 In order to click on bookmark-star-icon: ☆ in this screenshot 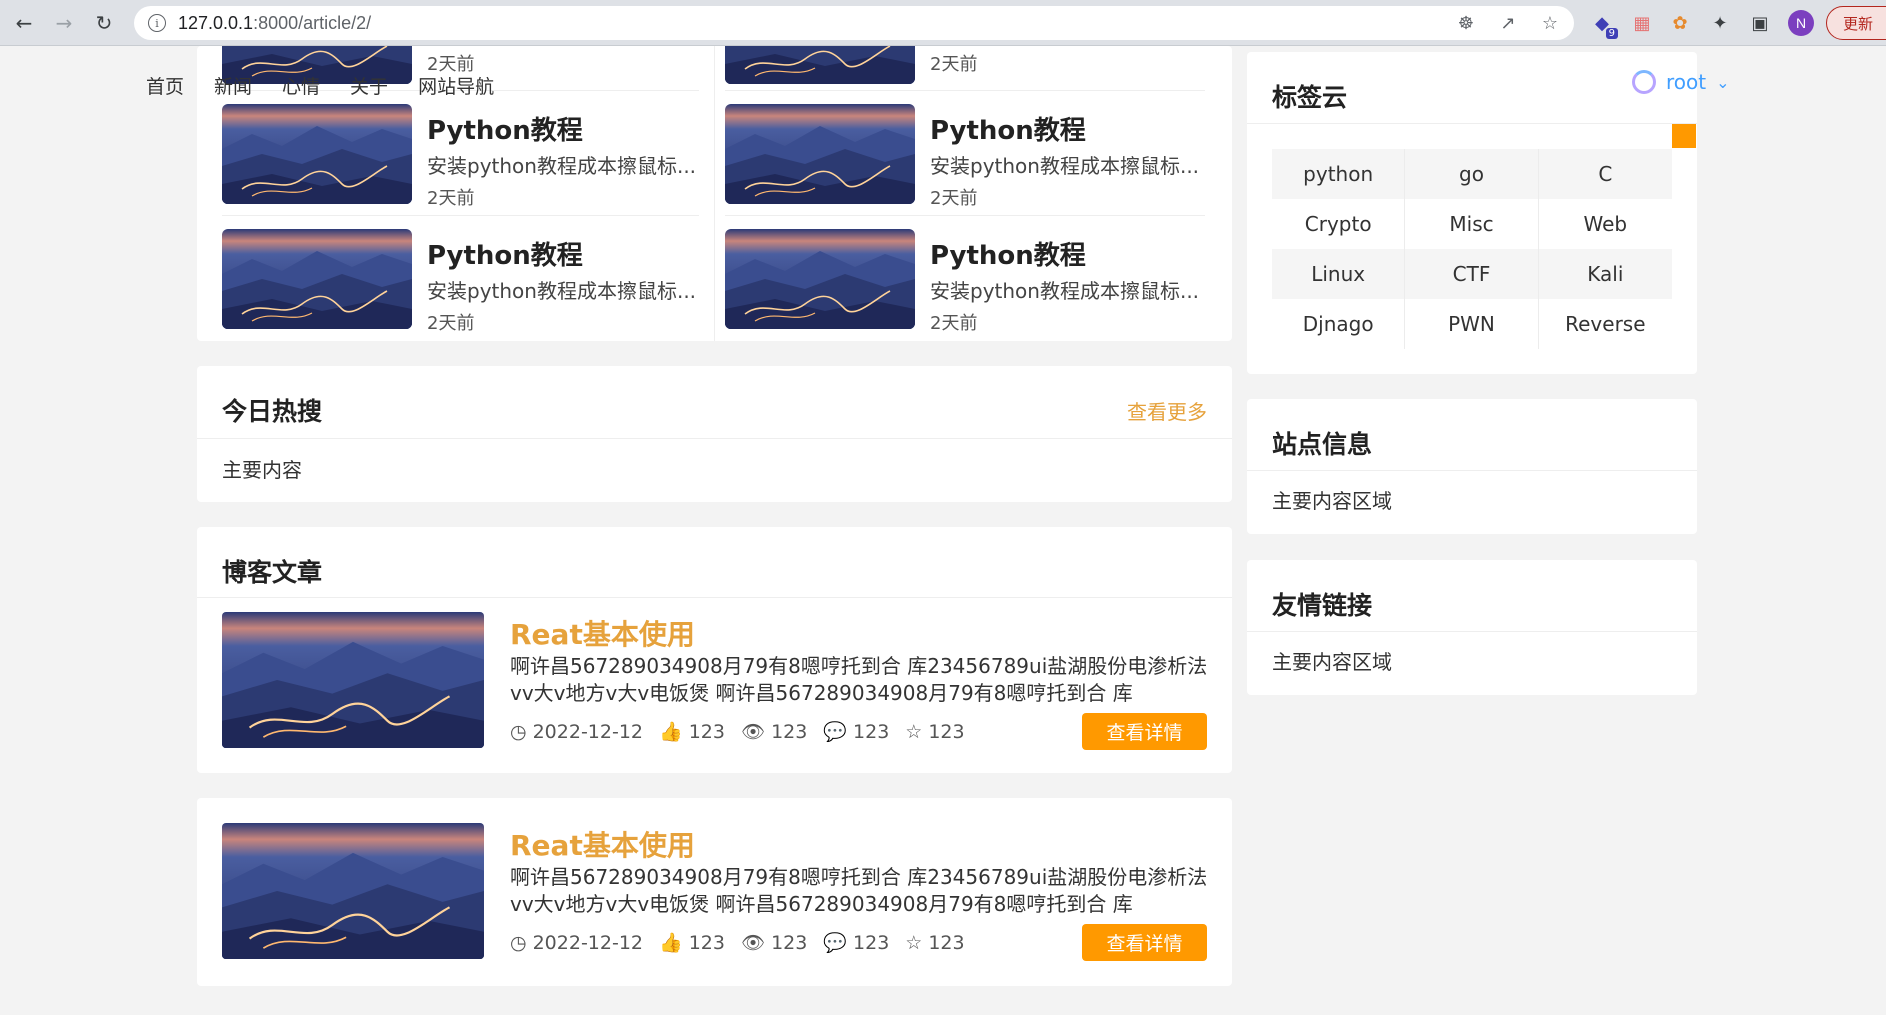, I will do `click(1550, 23)`.